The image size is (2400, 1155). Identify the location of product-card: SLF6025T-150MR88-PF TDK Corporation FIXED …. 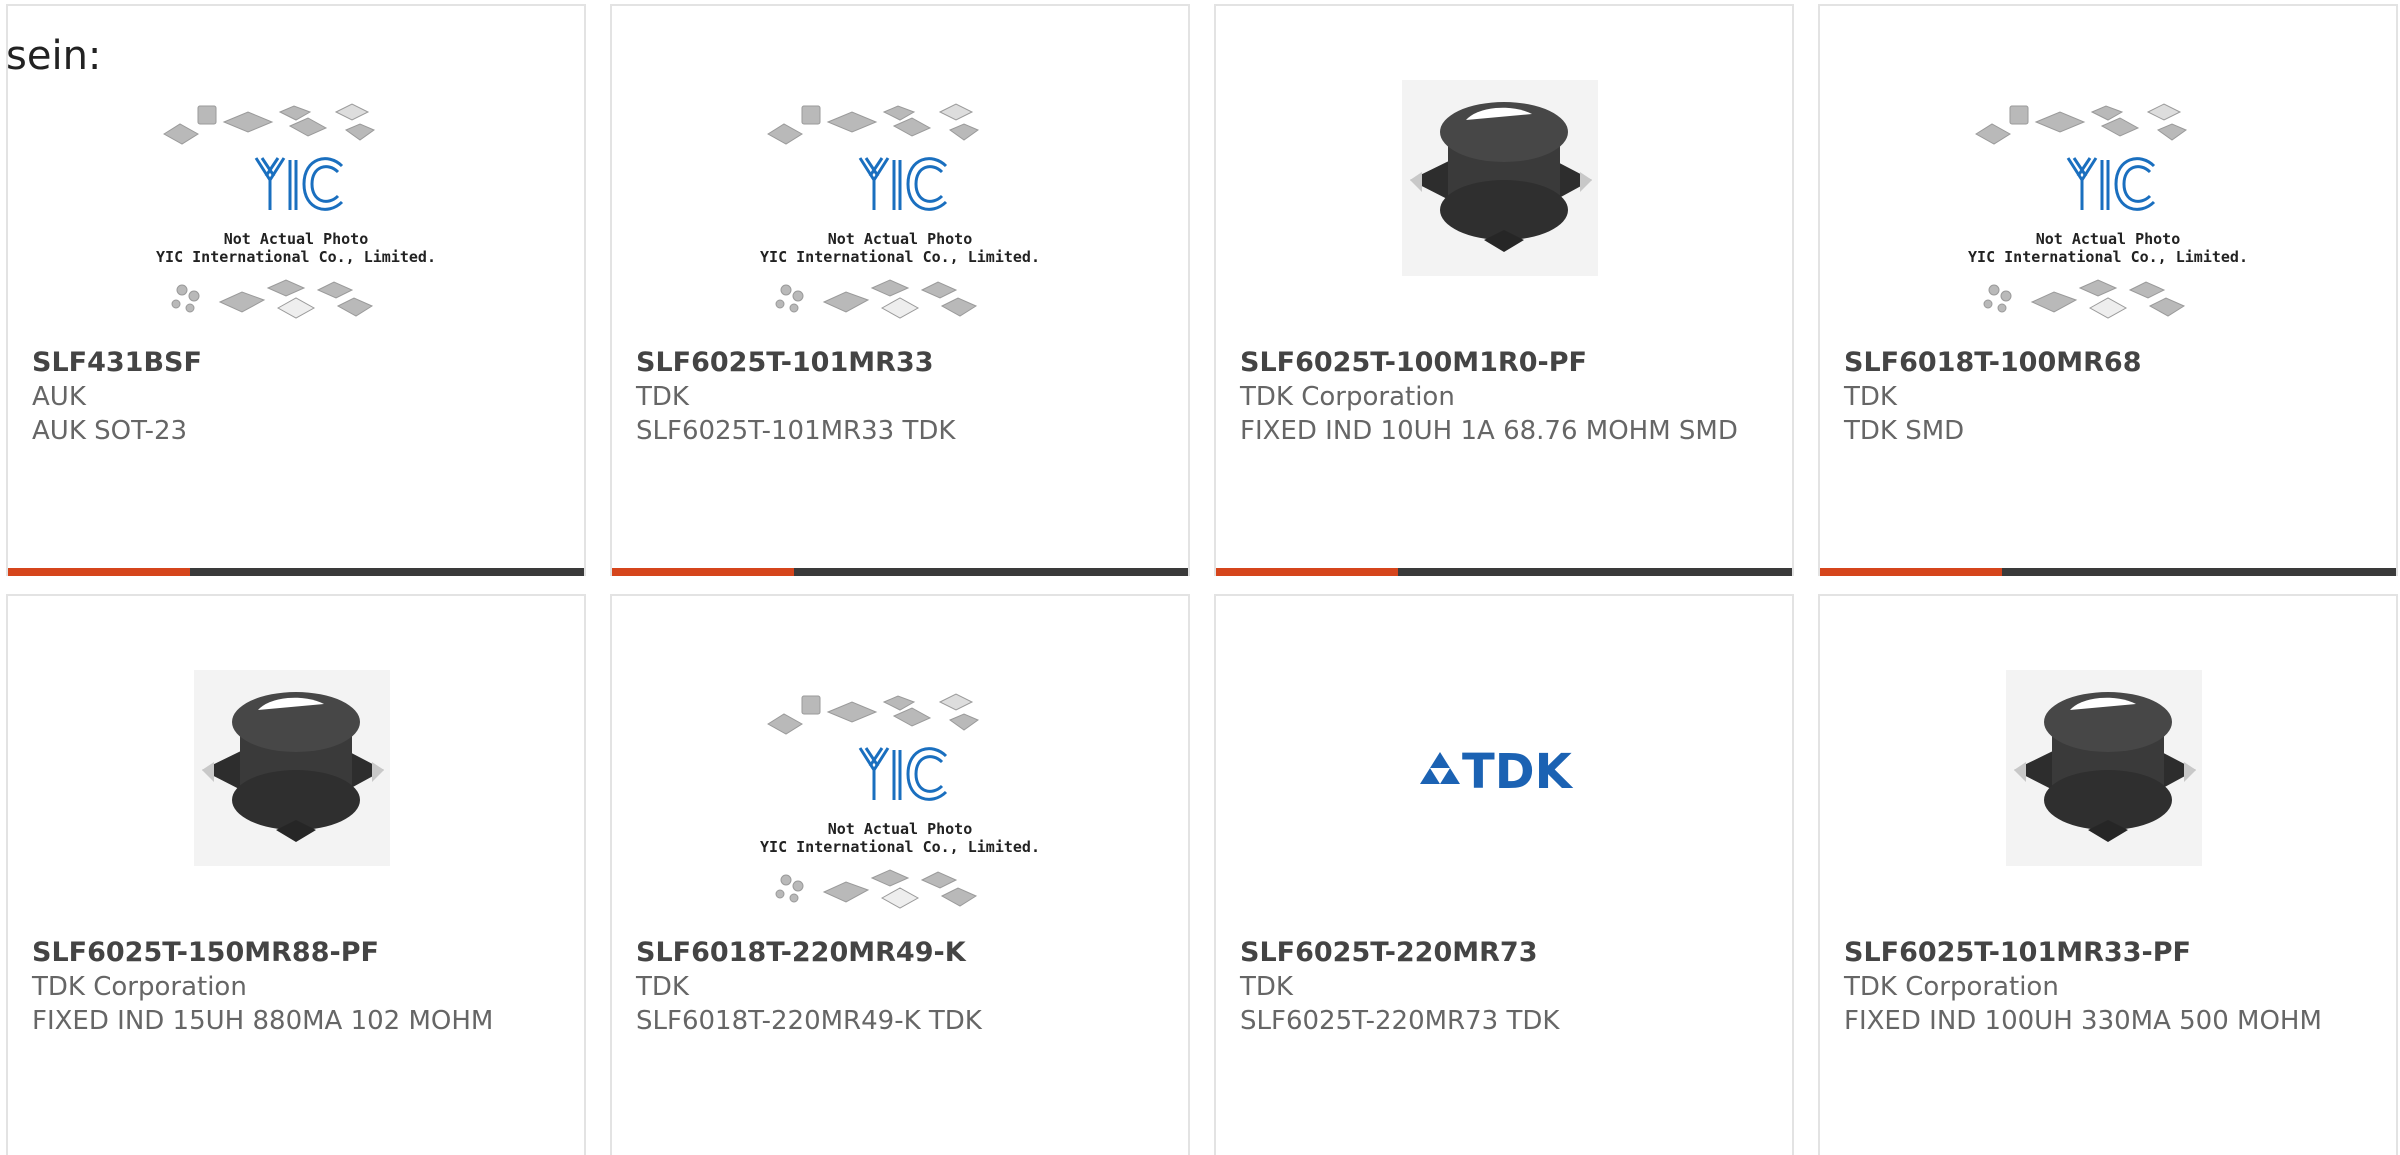
(296, 874).